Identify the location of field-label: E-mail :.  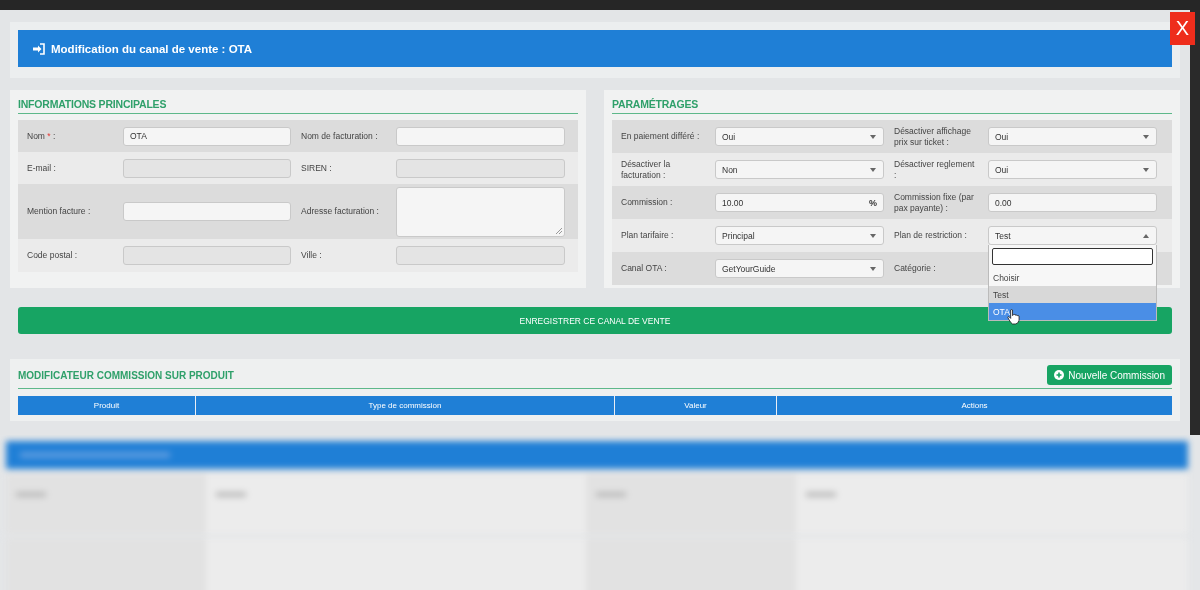
(42, 168).